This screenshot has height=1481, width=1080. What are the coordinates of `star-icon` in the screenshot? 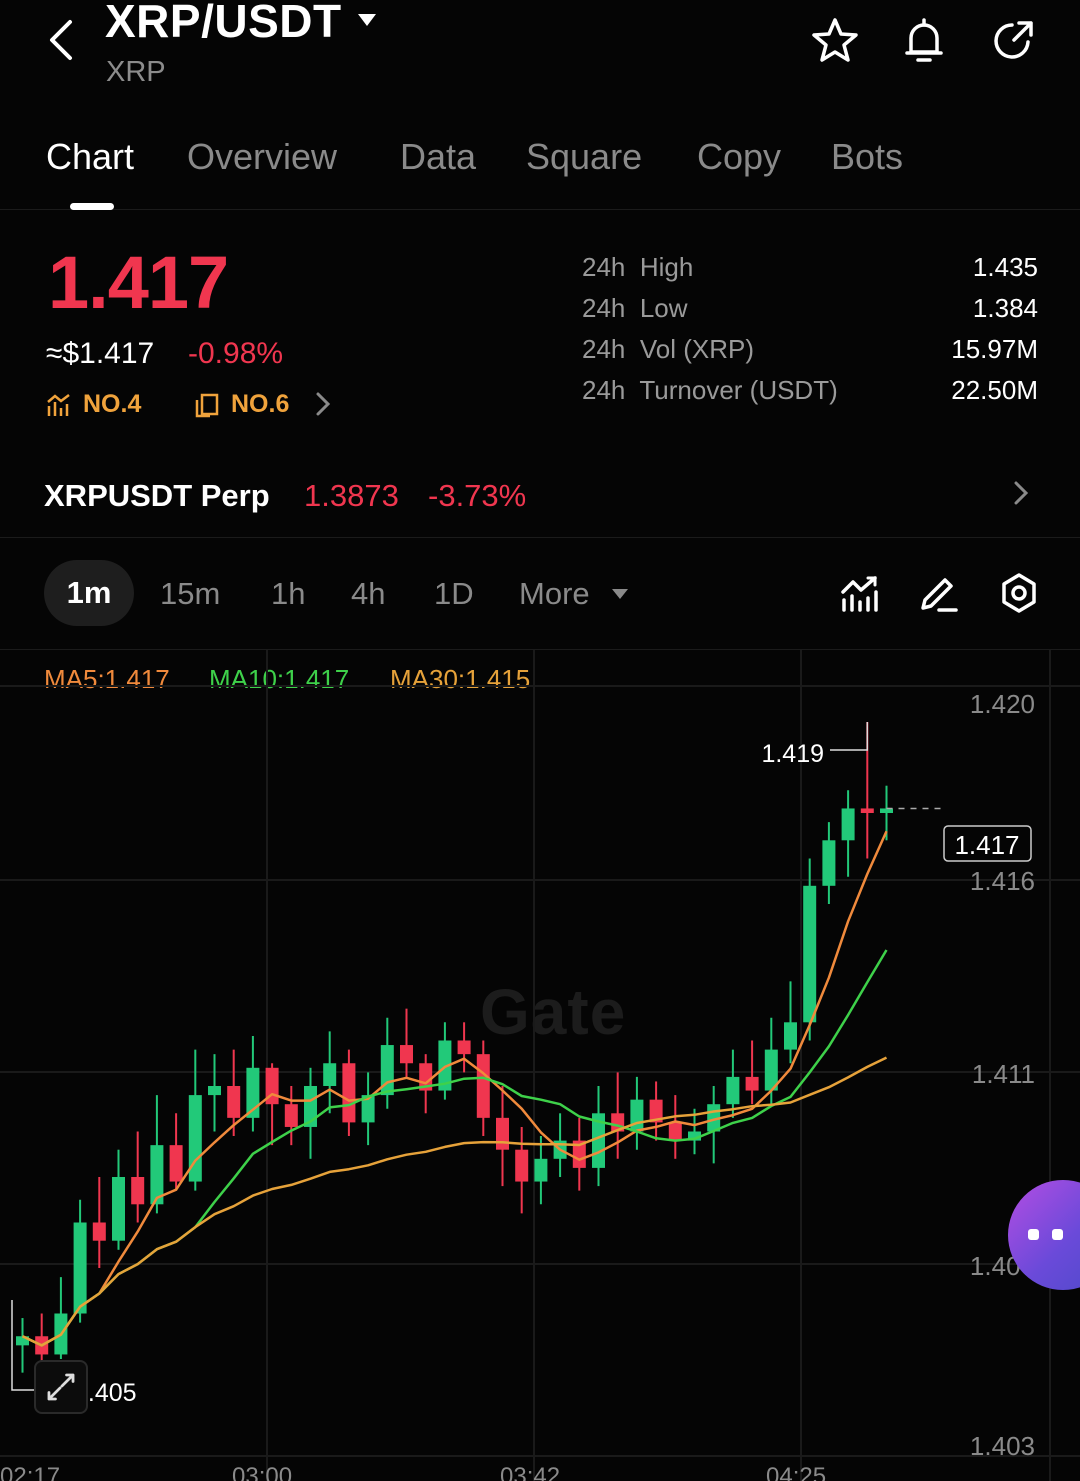 It's located at (835, 41).